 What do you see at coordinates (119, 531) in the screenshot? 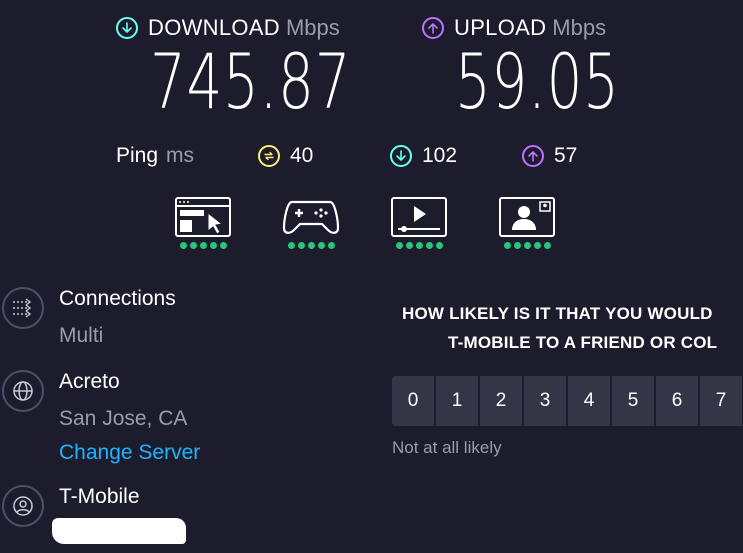
I see `redacted-ip-address` at bounding box center [119, 531].